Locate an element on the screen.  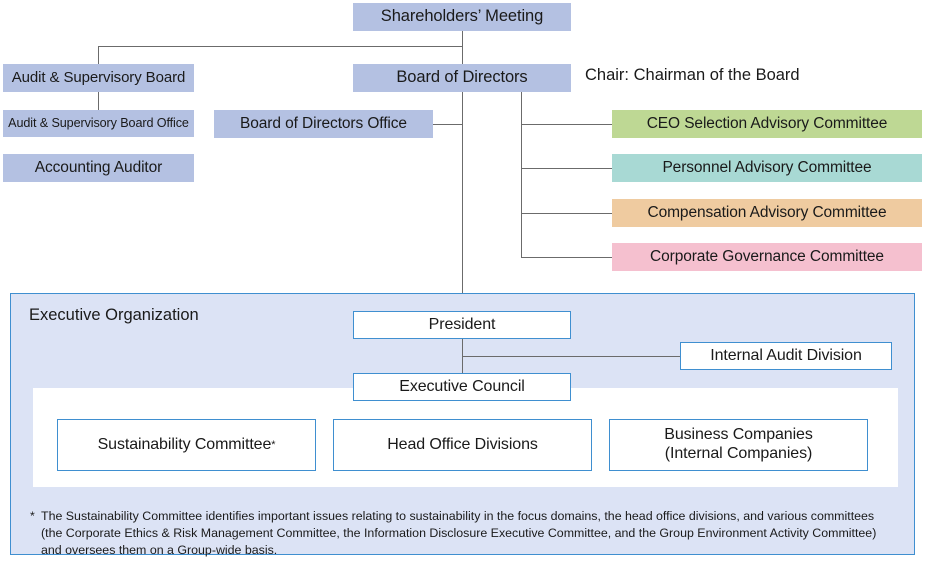
node-executive-council: Executive Council is located at coordinates (462, 387).